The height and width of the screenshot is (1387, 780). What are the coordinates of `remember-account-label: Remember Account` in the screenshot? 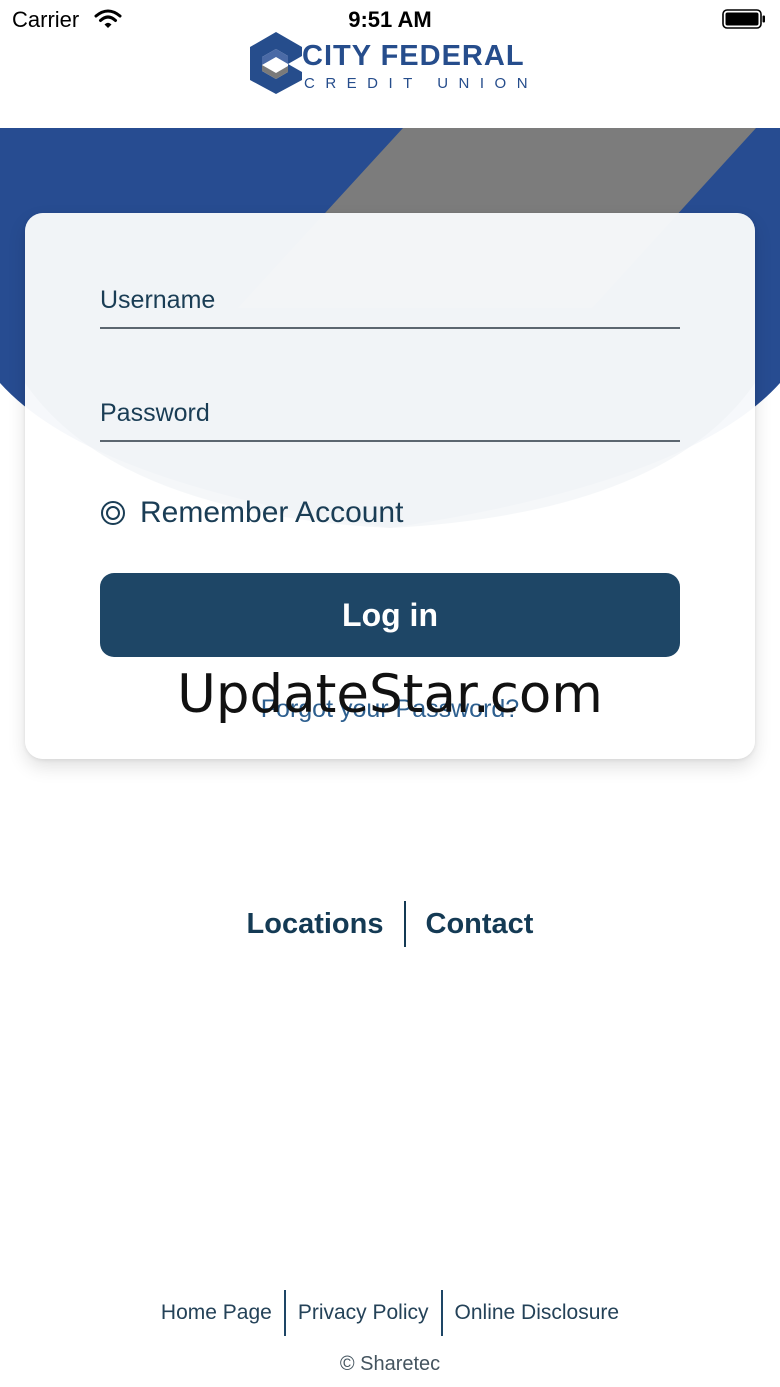 It's located at (271, 513).